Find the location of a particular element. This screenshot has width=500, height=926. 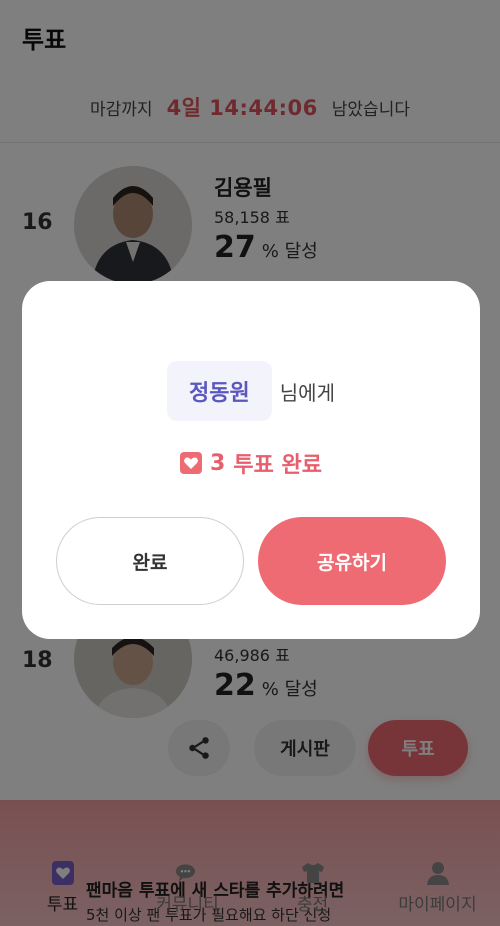

vote-complete-message: 3 투표 완료 is located at coordinates (251, 463).